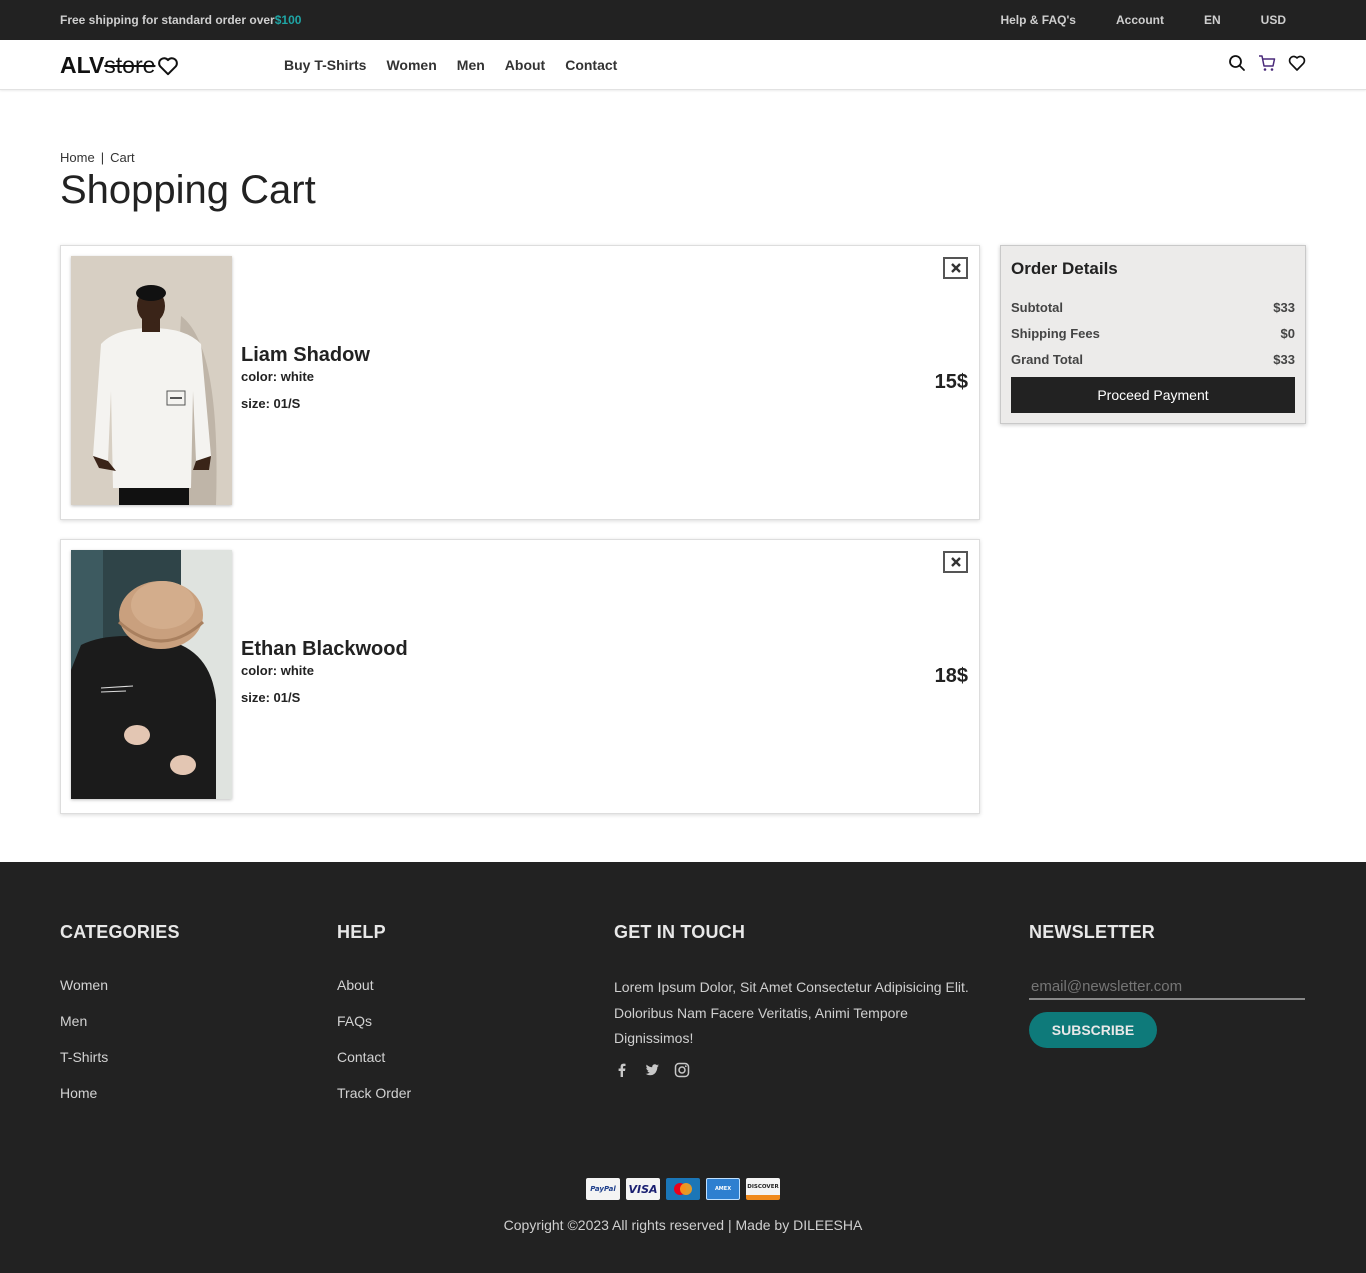 Image resolution: width=1366 pixels, height=1273 pixels. What do you see at coordinates (1284, 307) in the screenshot?
I see `subtotal-value: $33` at bounding box center [1284, 307].